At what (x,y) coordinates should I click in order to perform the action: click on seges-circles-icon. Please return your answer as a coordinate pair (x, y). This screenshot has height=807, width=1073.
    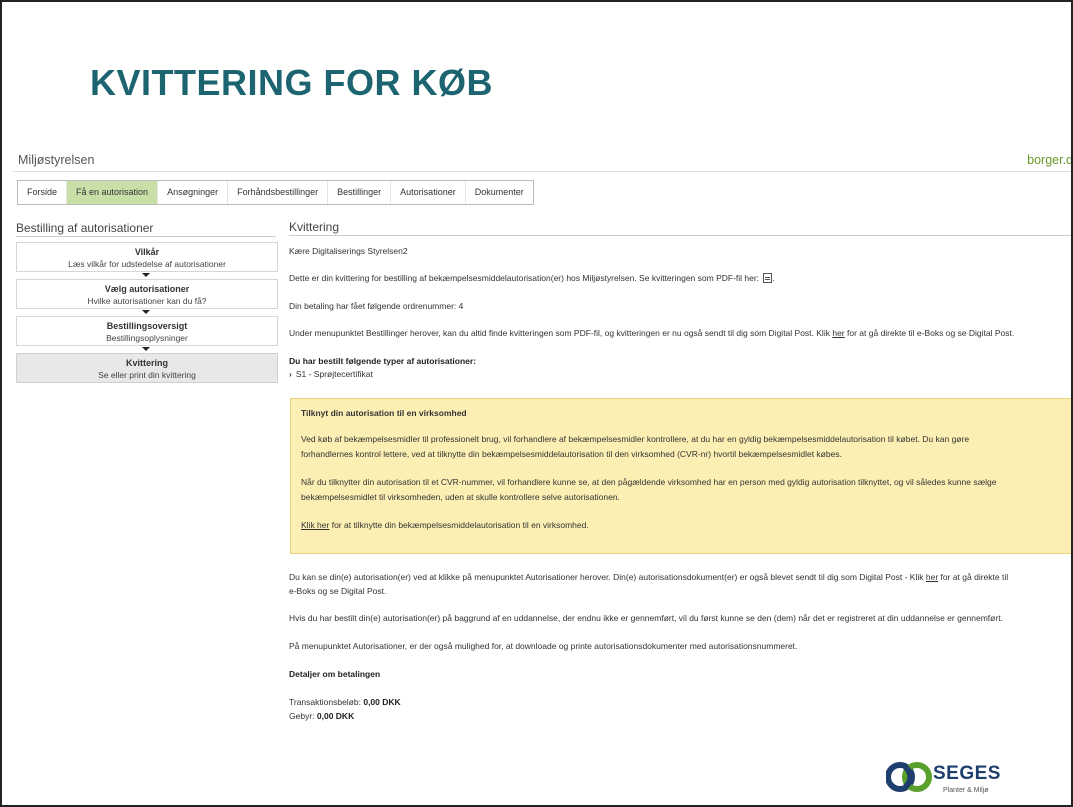
    Looking at the image, I should click on (908, 777).